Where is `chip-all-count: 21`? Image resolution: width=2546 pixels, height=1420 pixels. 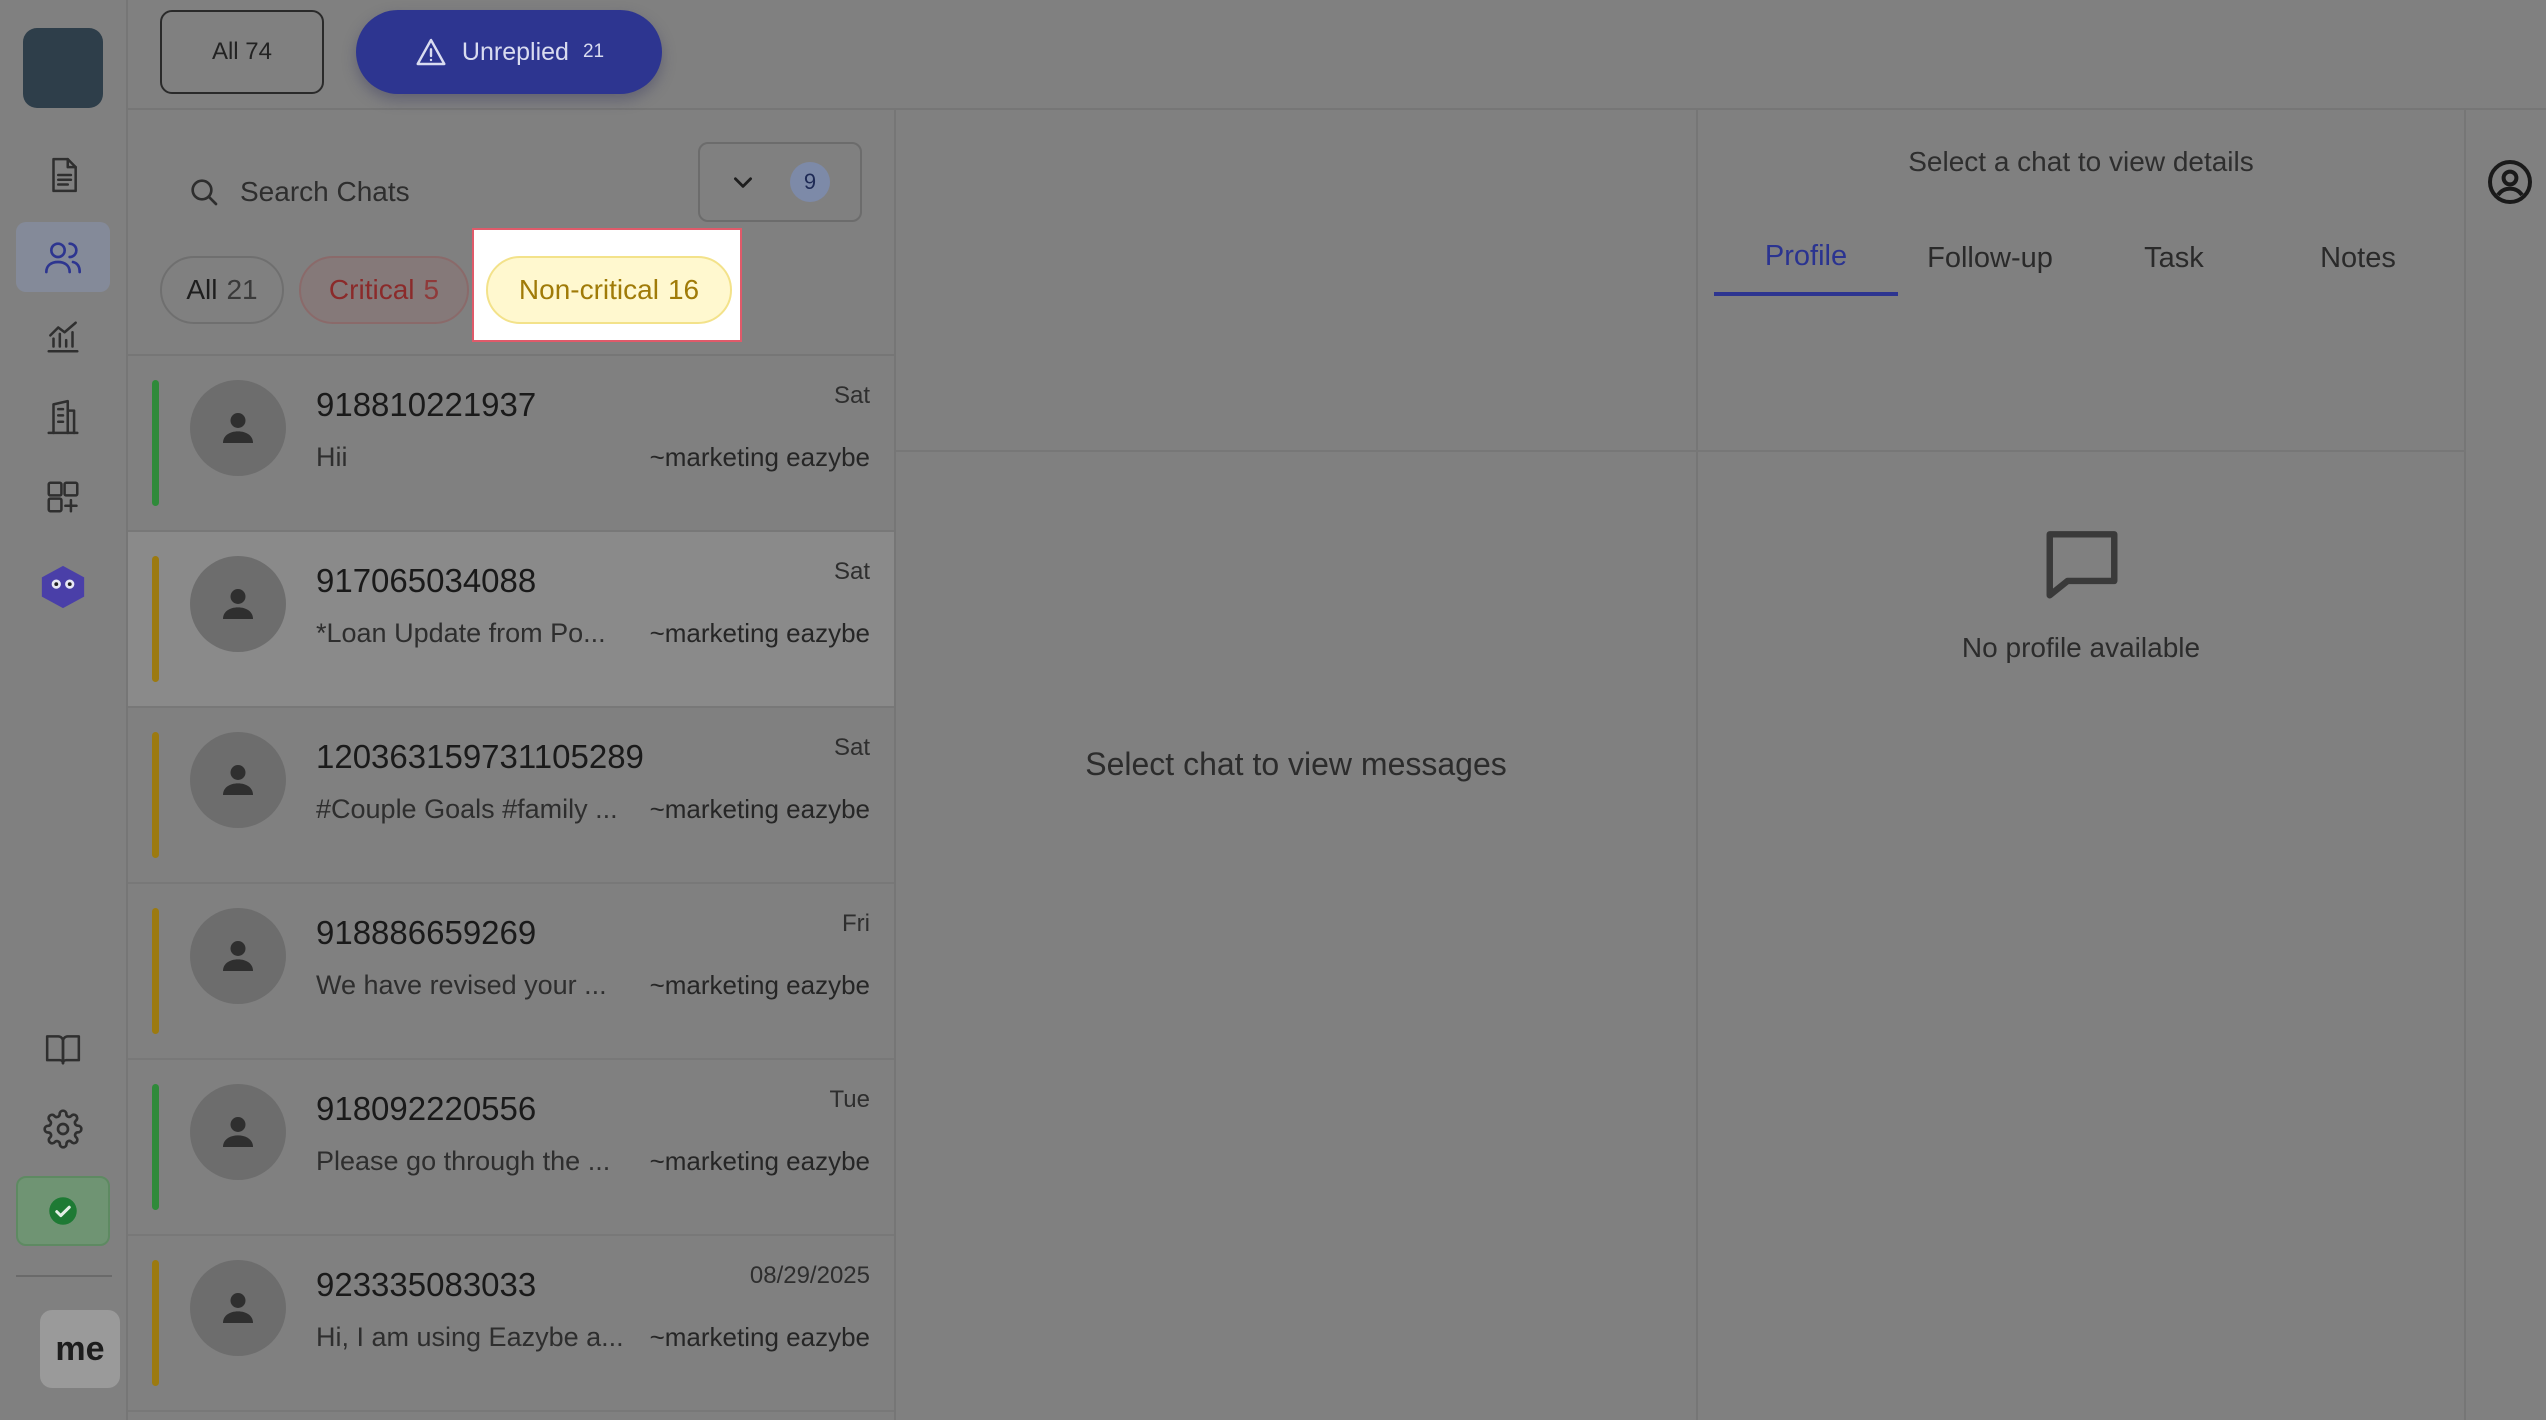 chip-all-count: 21 is located at coordinates (242, 289).